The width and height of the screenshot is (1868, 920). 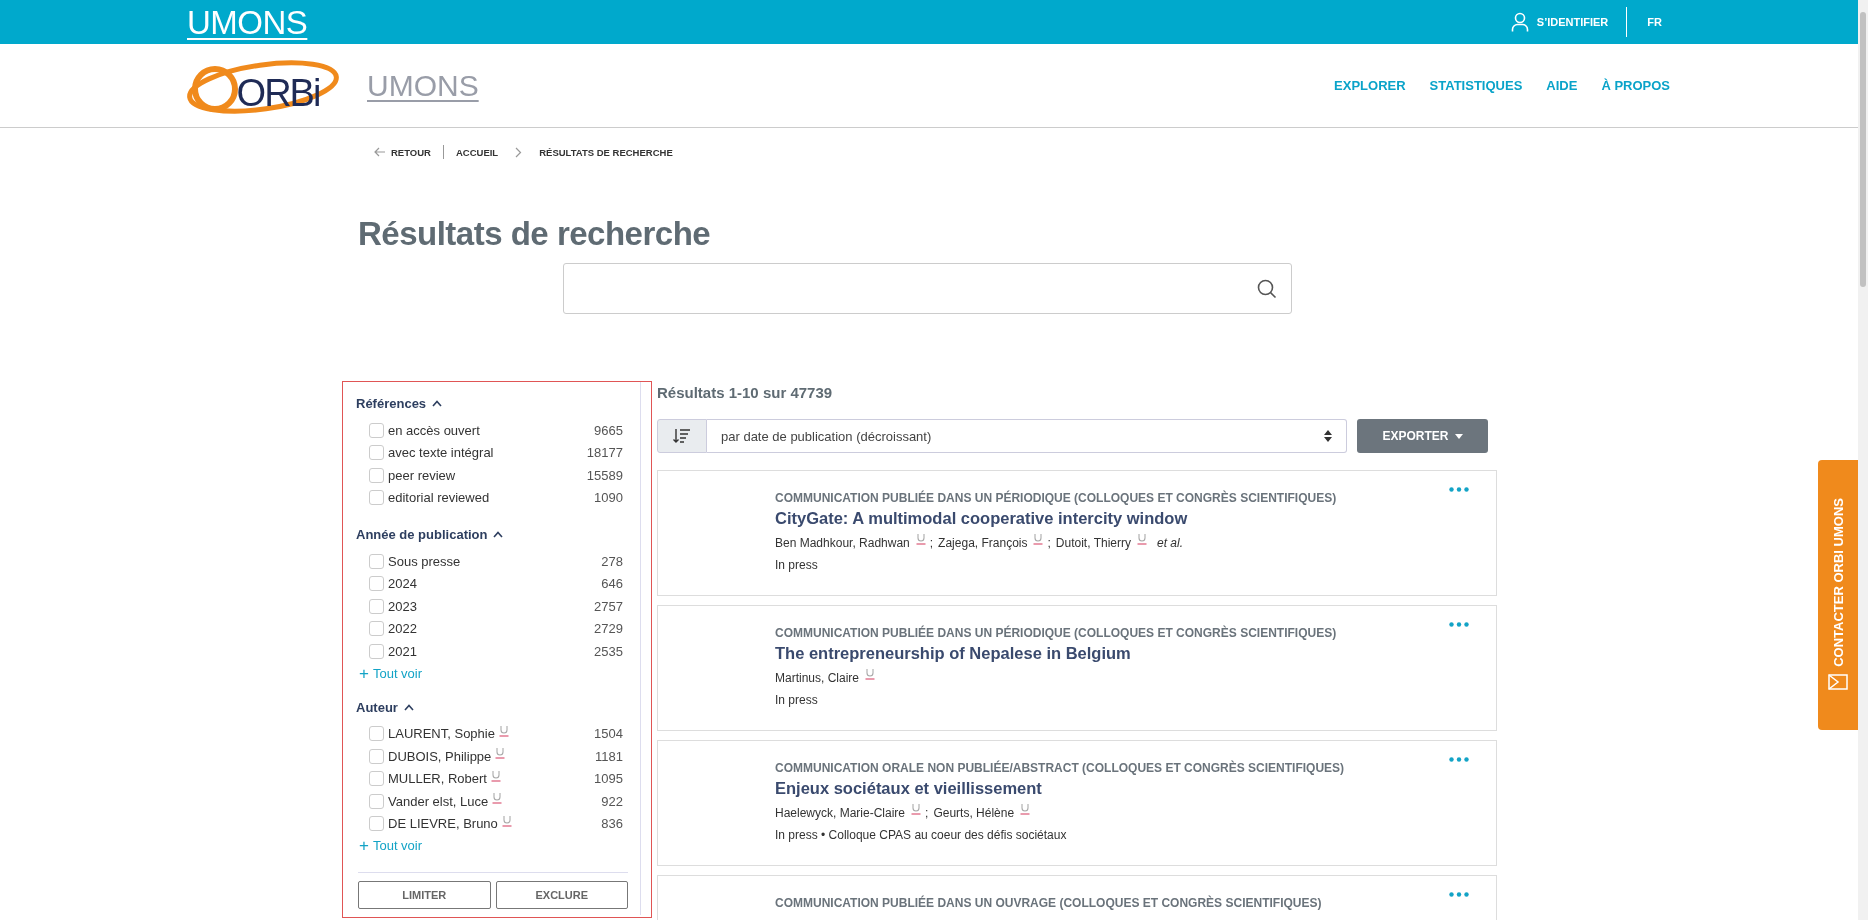 What do you see at coordinates (604, 453) in the screenshot?
I see `filter-count: 18177` at bounding box center [604, 453].